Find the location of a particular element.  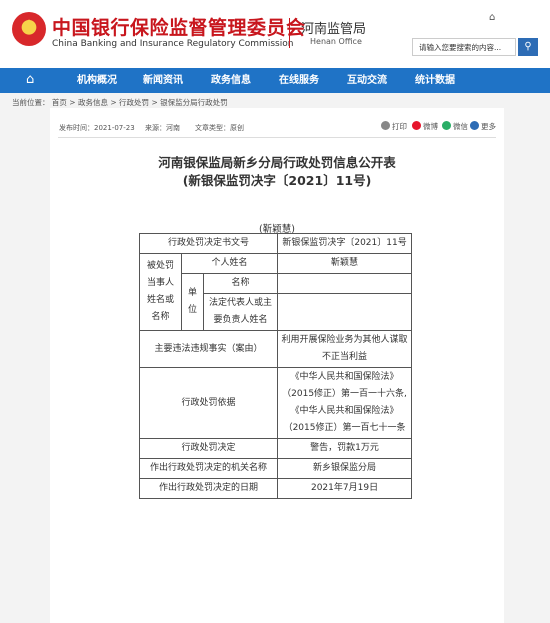

meta-divider is located at coordinates (277, 137).